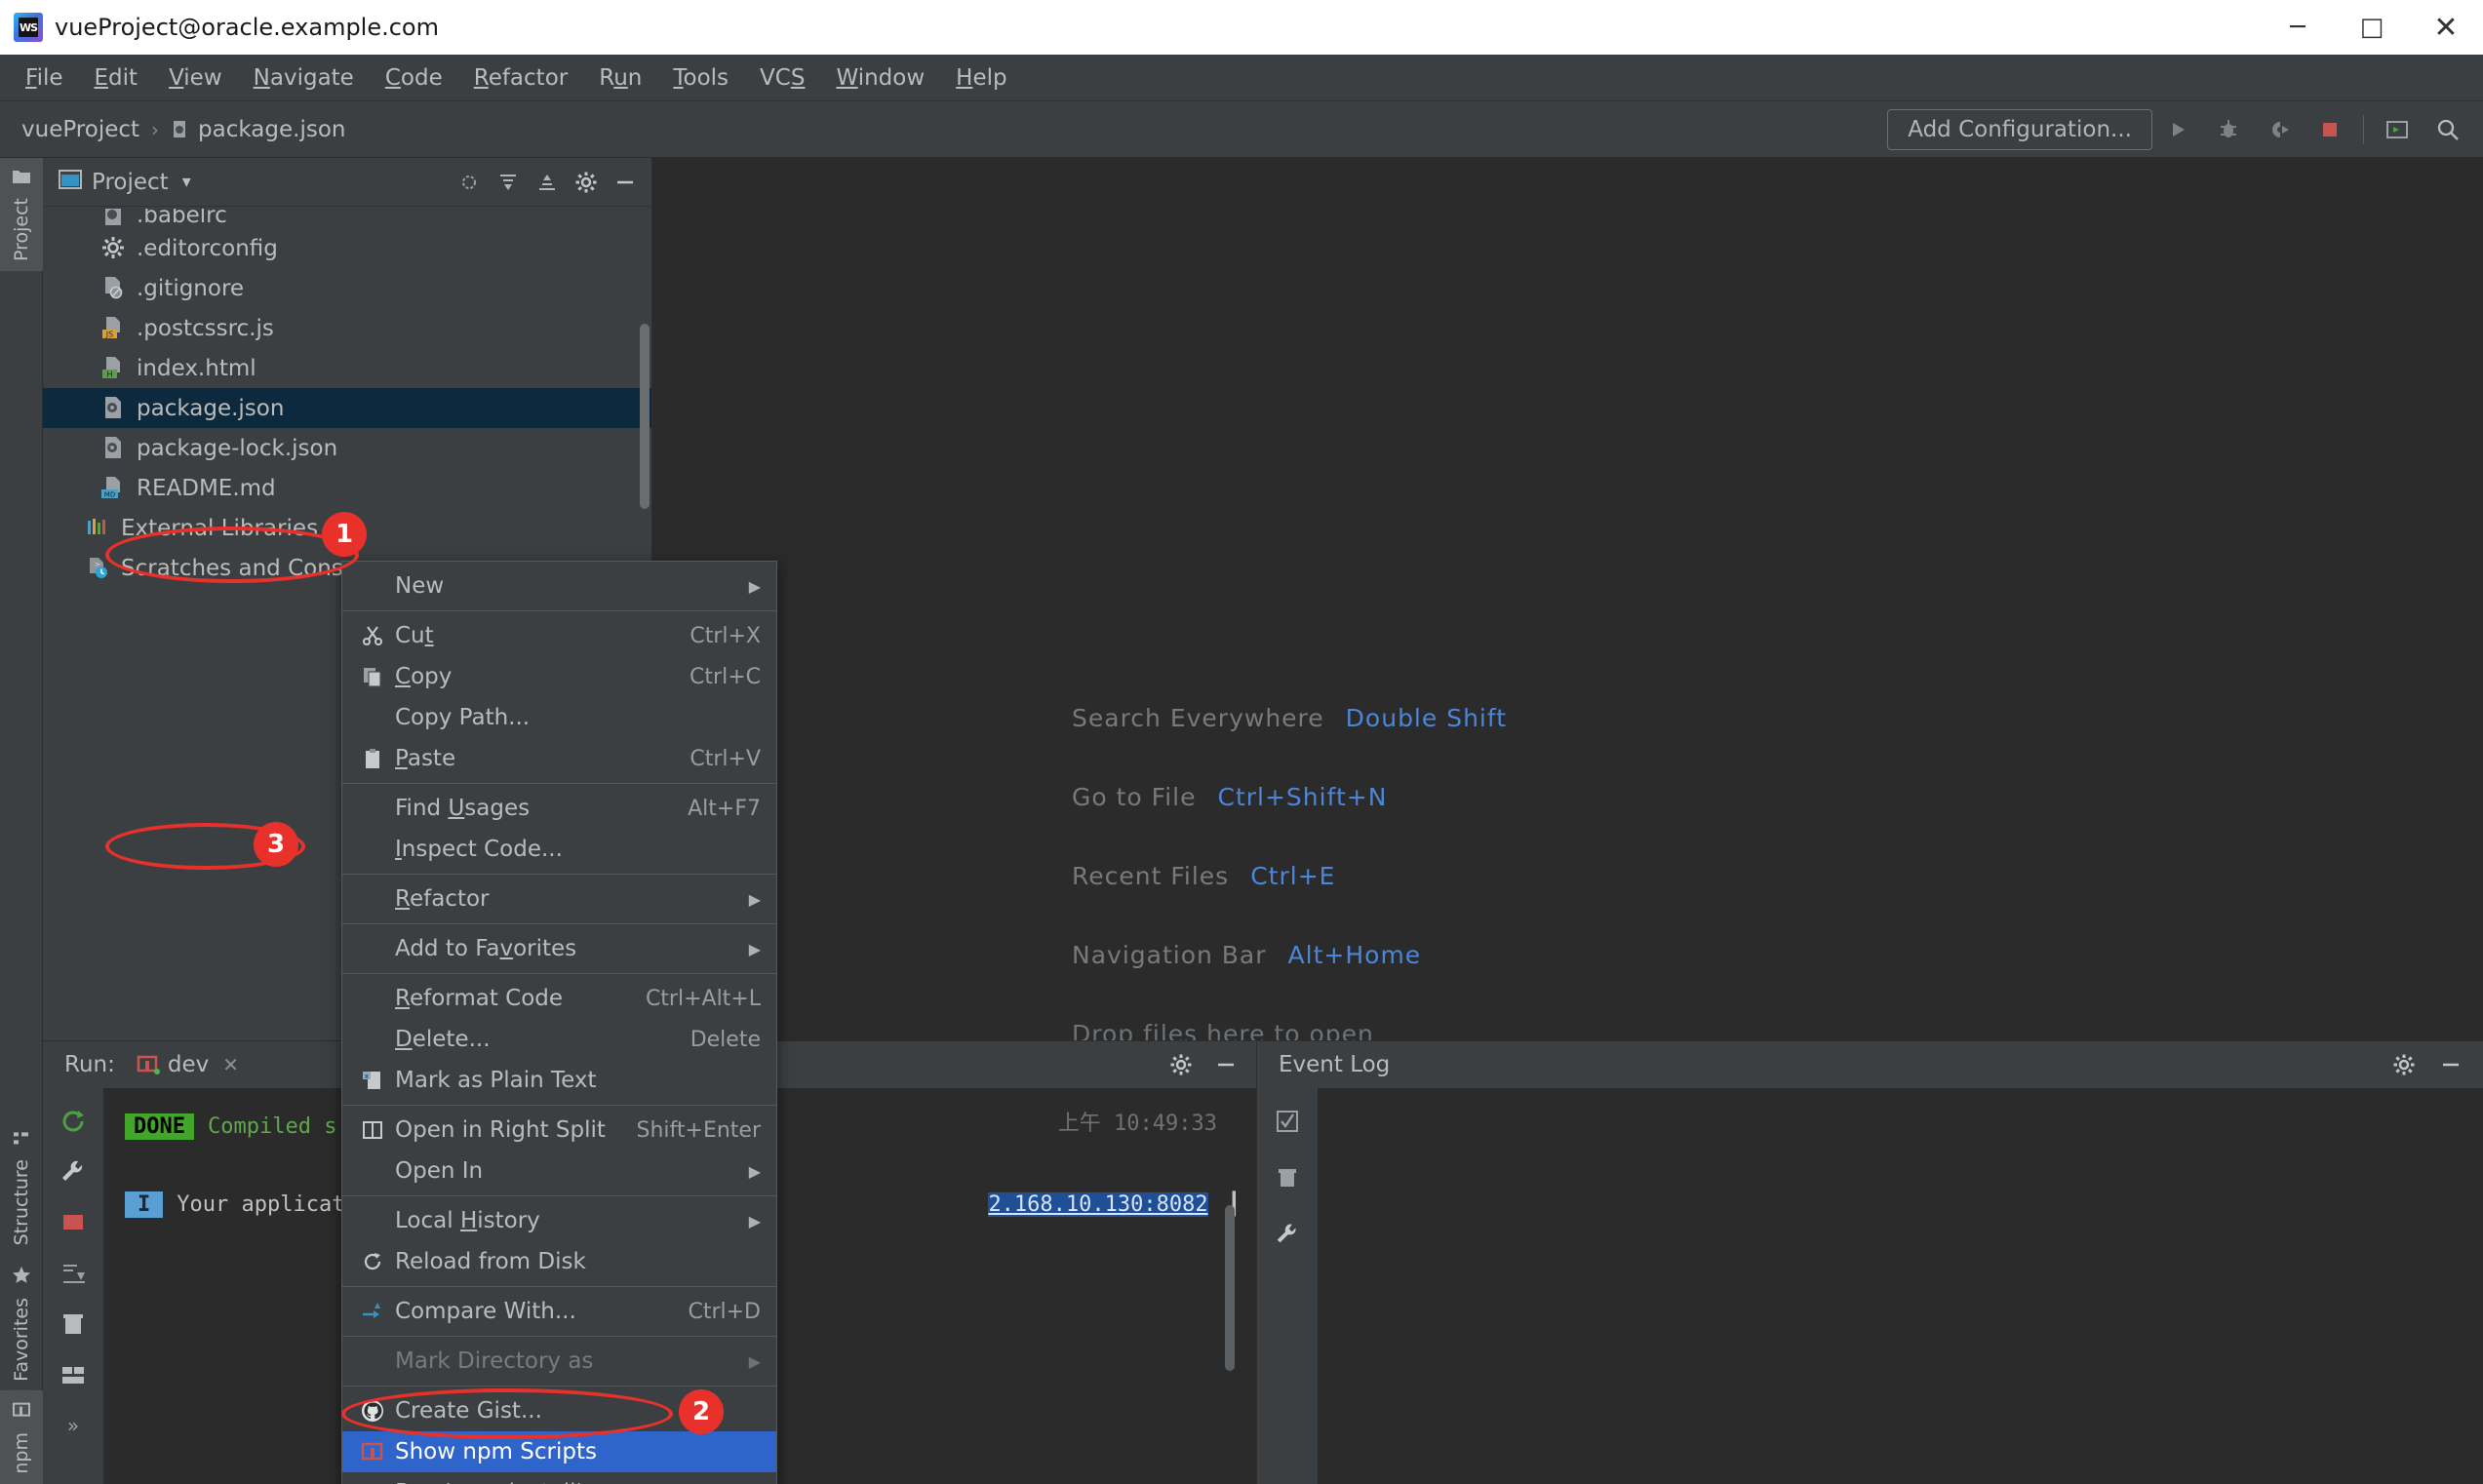  Describe the element at coordinates (559, 1220) in the screenshot. I see `menu-item-local-history: Local History ▶` at that location.